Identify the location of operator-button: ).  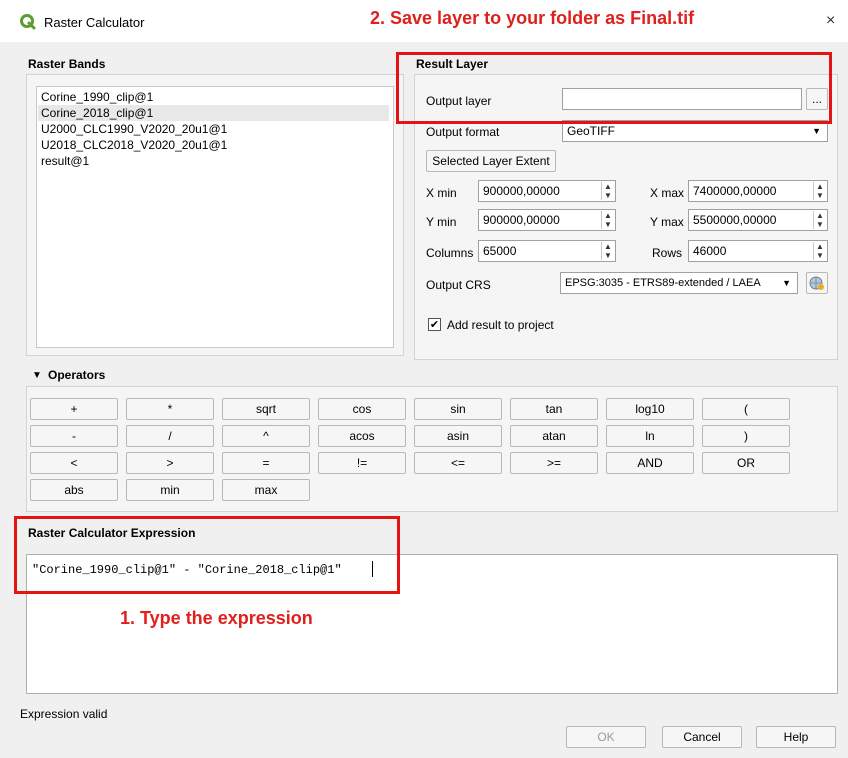
(746, 436).